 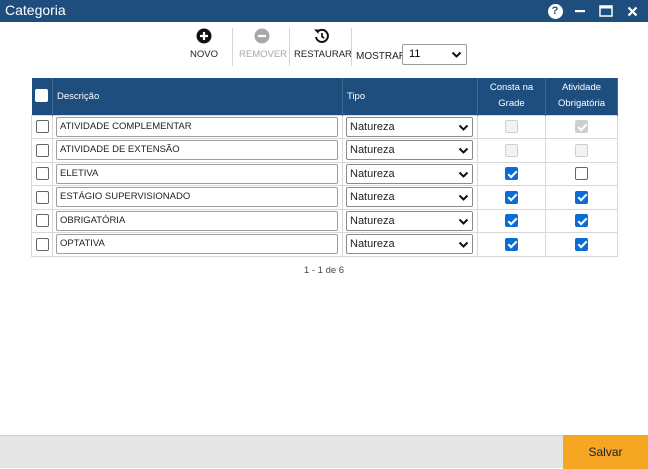 I want to click on novo-label: NOVO, so click(x=204, y=54).